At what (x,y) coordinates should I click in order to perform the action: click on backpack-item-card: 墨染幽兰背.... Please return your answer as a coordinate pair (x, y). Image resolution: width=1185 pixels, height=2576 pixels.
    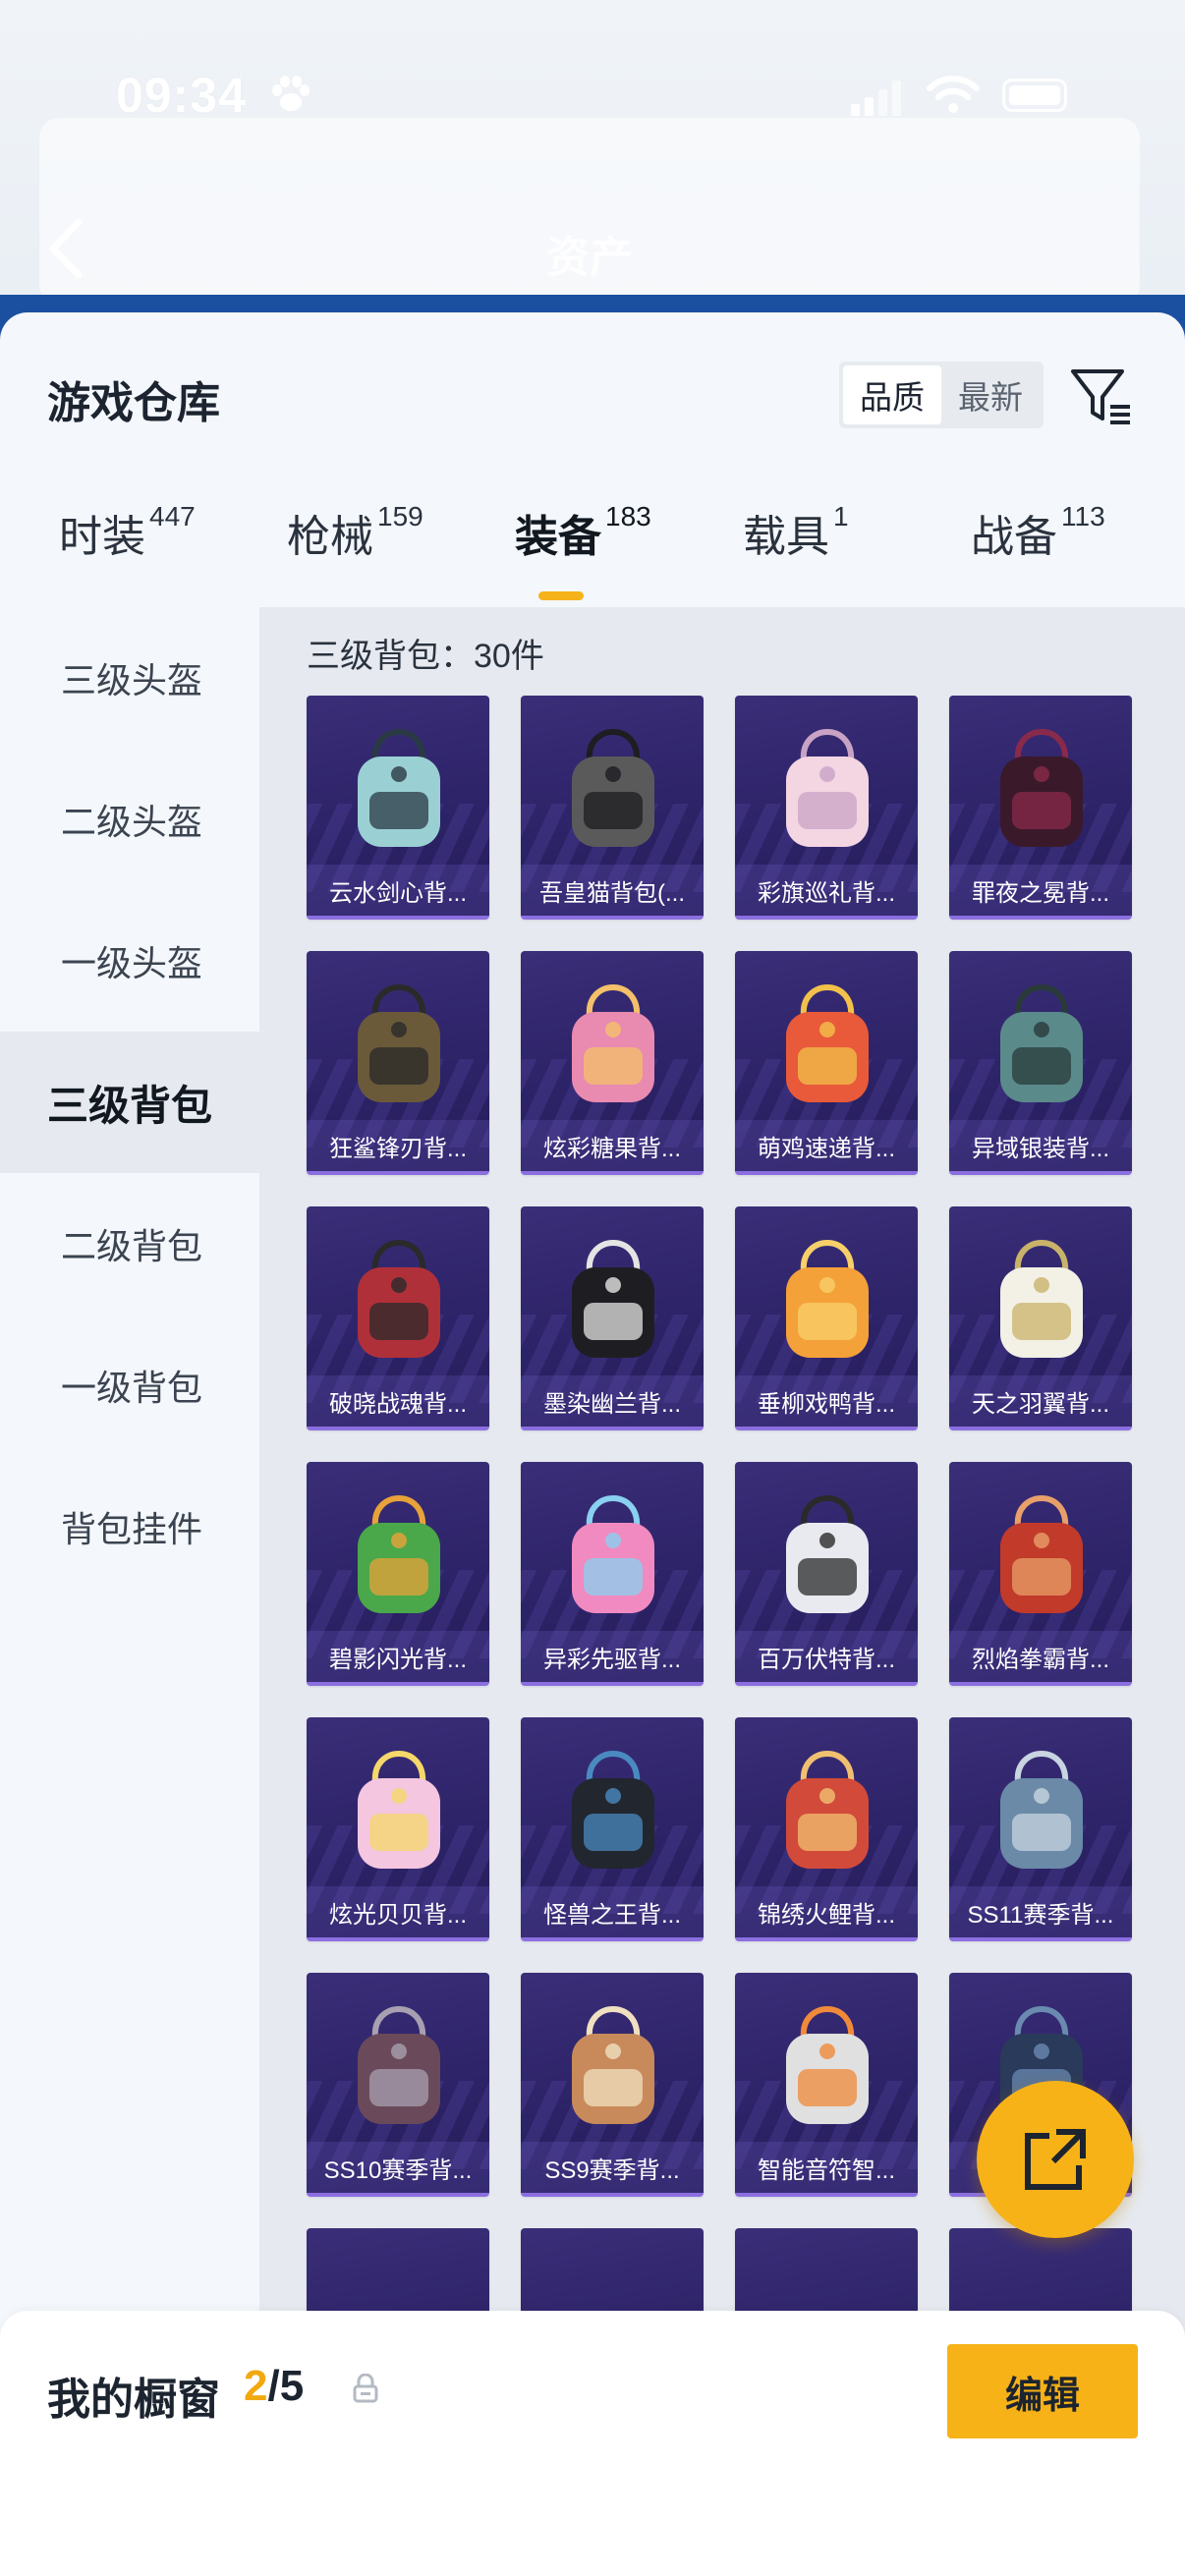
    Looking at the image, I should click on (612, 1318).